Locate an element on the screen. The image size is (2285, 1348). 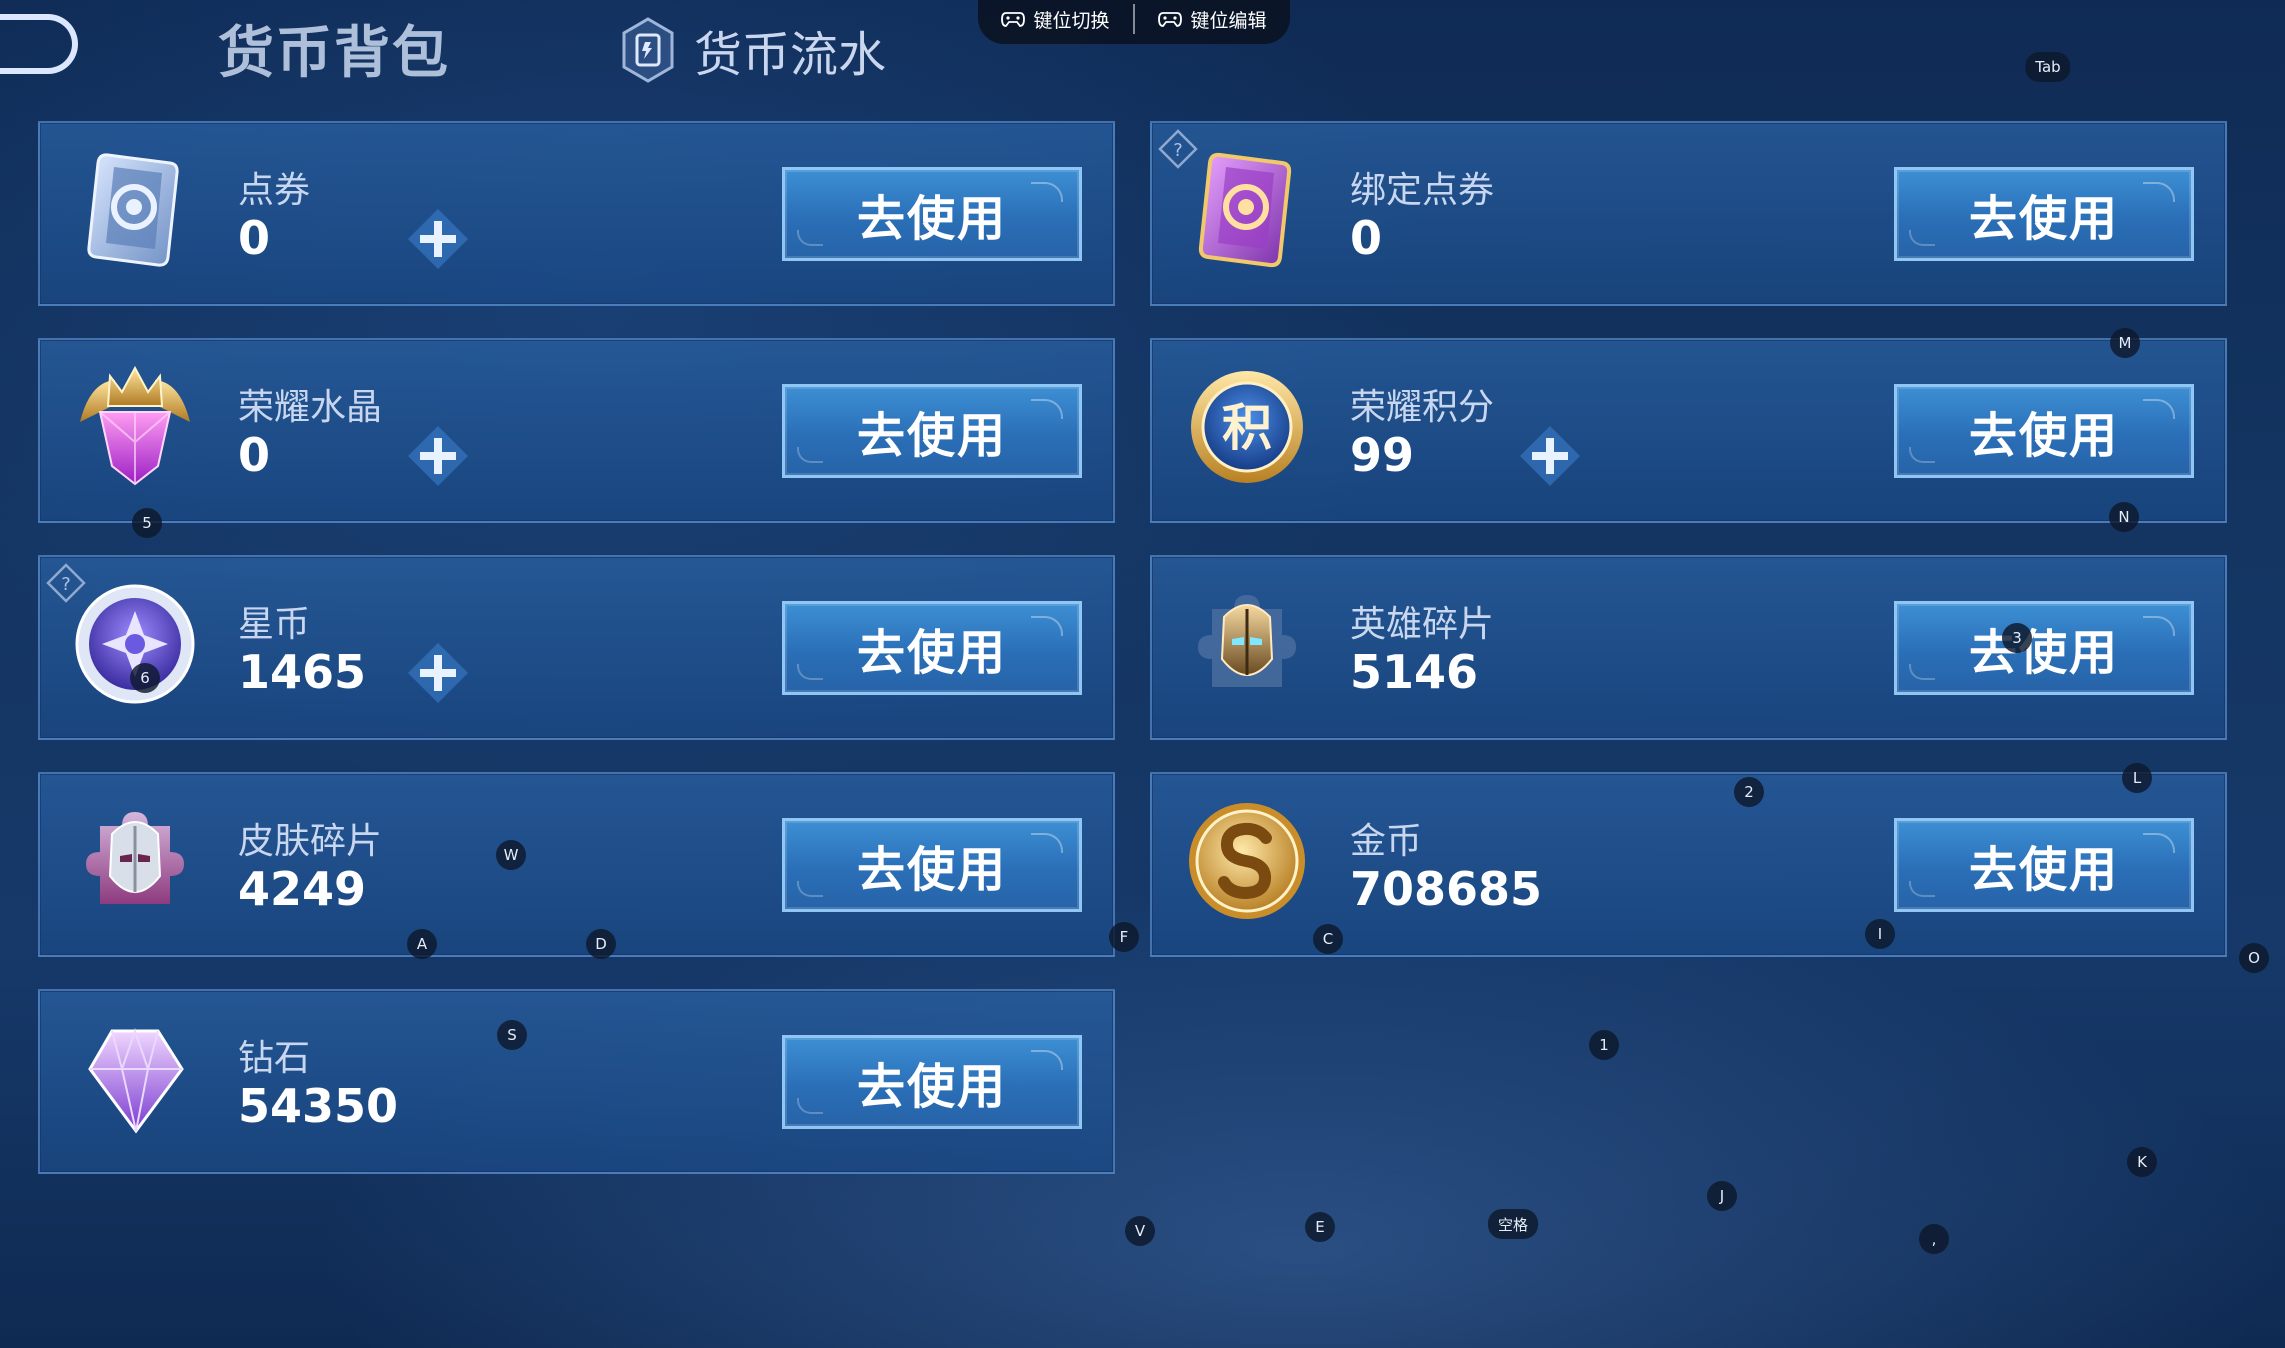
hero-fragment-icon is located at coordinates (1247, 641).